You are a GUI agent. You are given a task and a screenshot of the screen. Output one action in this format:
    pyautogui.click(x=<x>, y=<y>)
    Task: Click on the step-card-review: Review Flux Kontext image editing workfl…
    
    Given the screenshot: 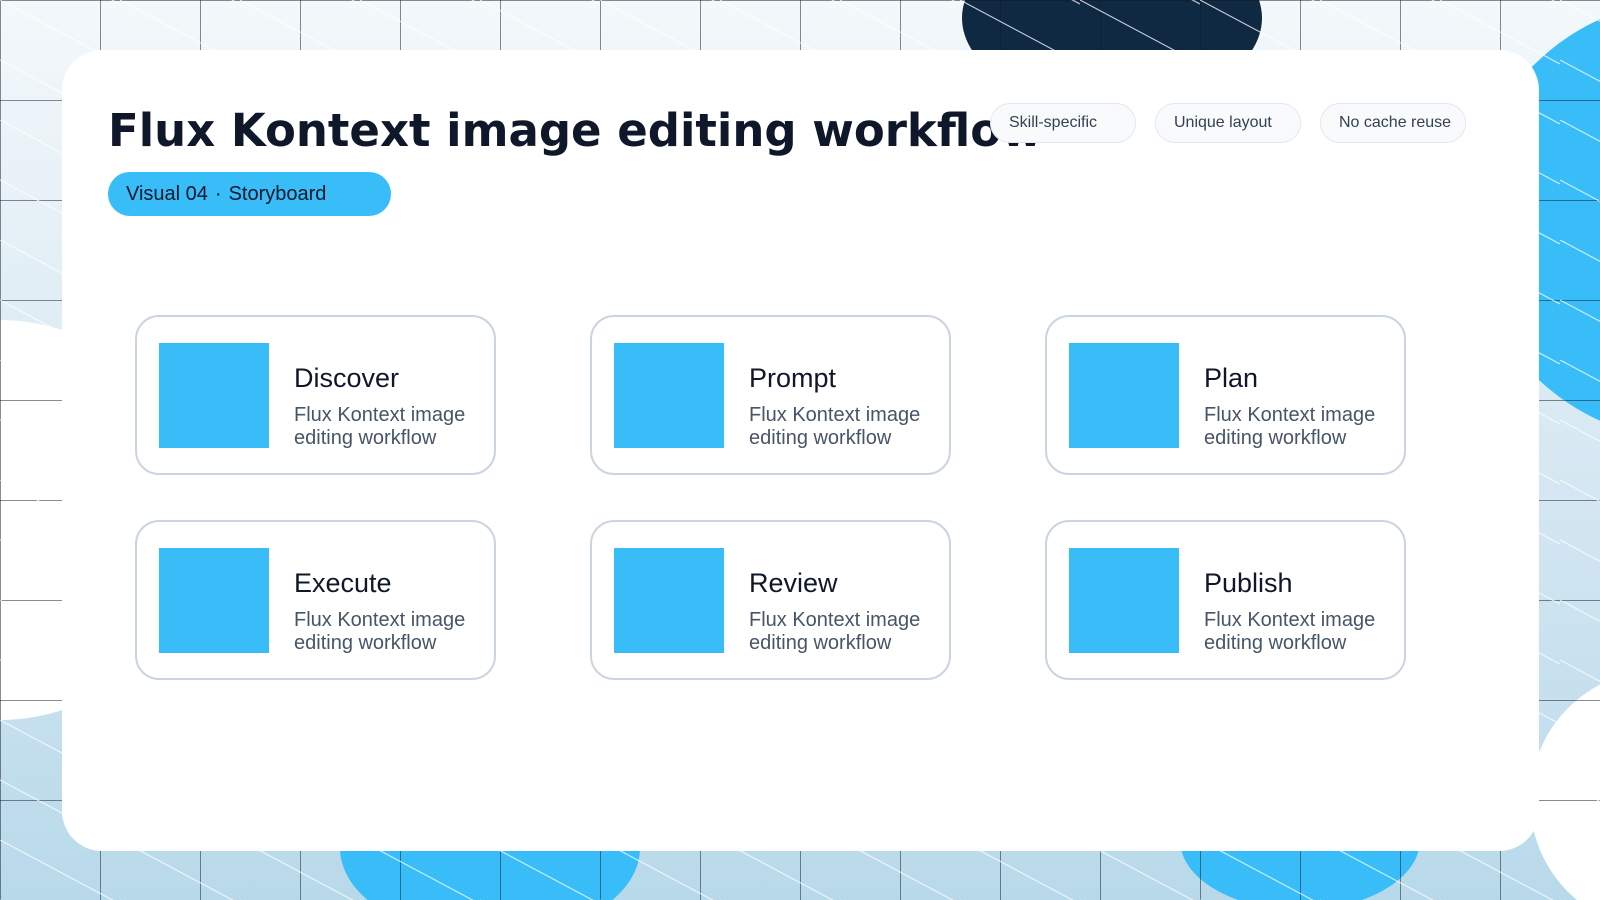 What is the action you would take?
    pyautogui.click(x=770, y=600)
    